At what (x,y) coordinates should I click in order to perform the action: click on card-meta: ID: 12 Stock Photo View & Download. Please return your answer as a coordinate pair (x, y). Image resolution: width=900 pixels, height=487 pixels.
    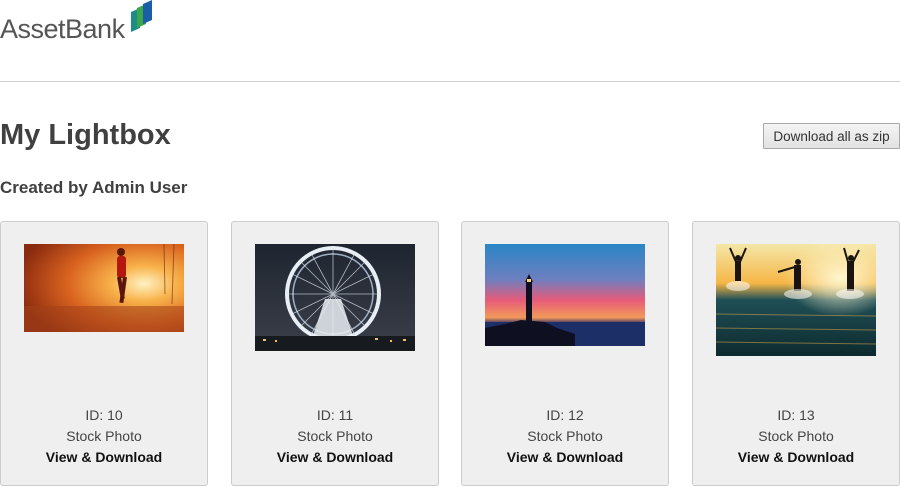
    Looking at the image, I should click on (565, 436).